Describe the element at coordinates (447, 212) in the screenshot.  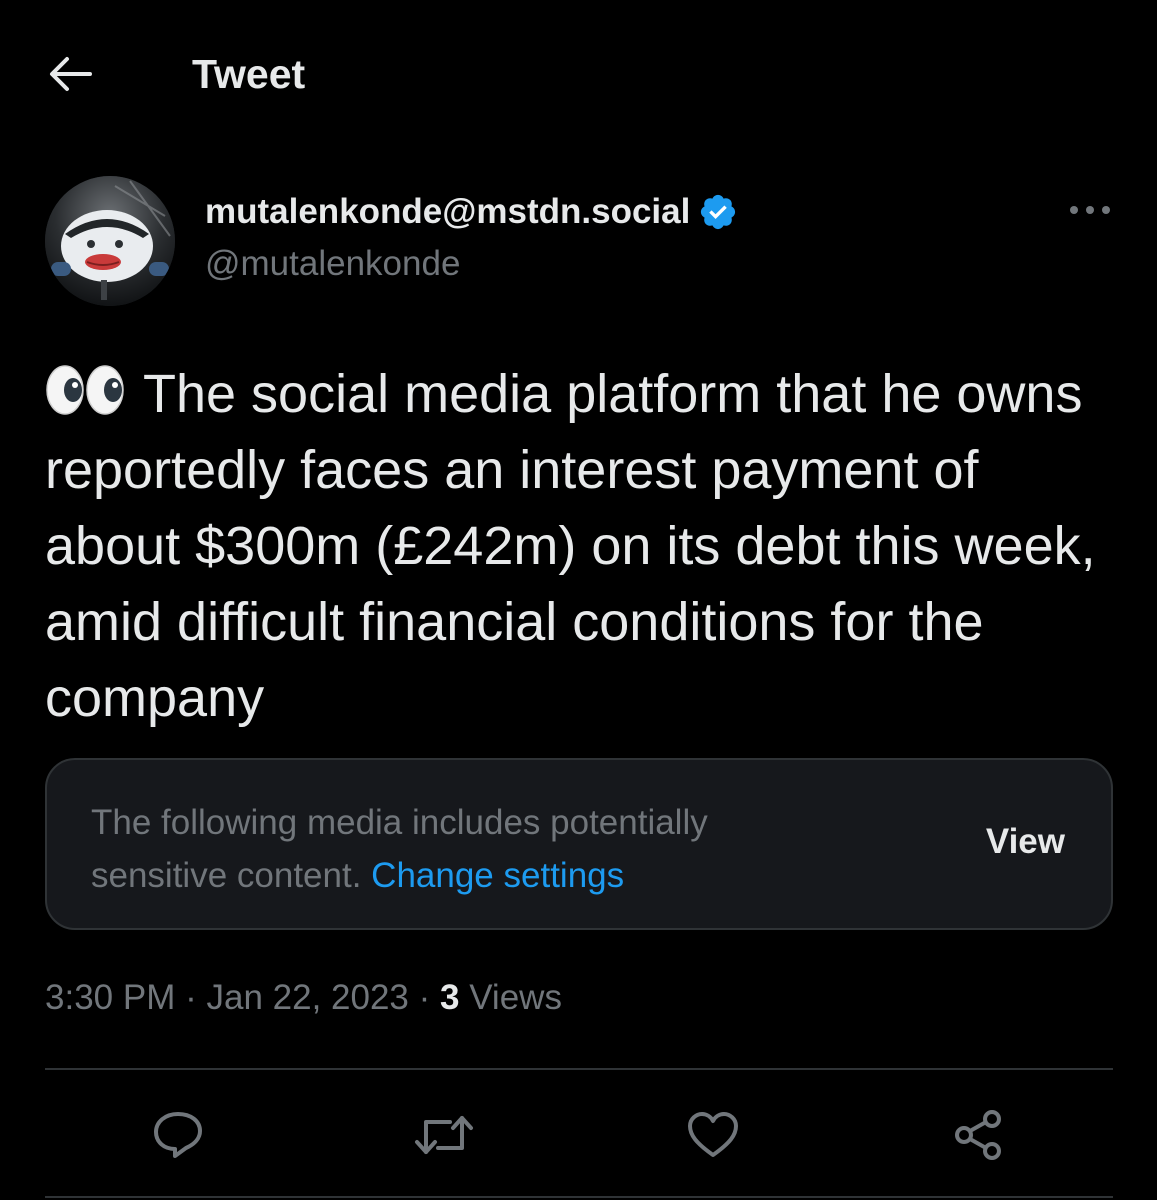
I see `author-display-name: mutalenkonde@mstdn.social` at that location.